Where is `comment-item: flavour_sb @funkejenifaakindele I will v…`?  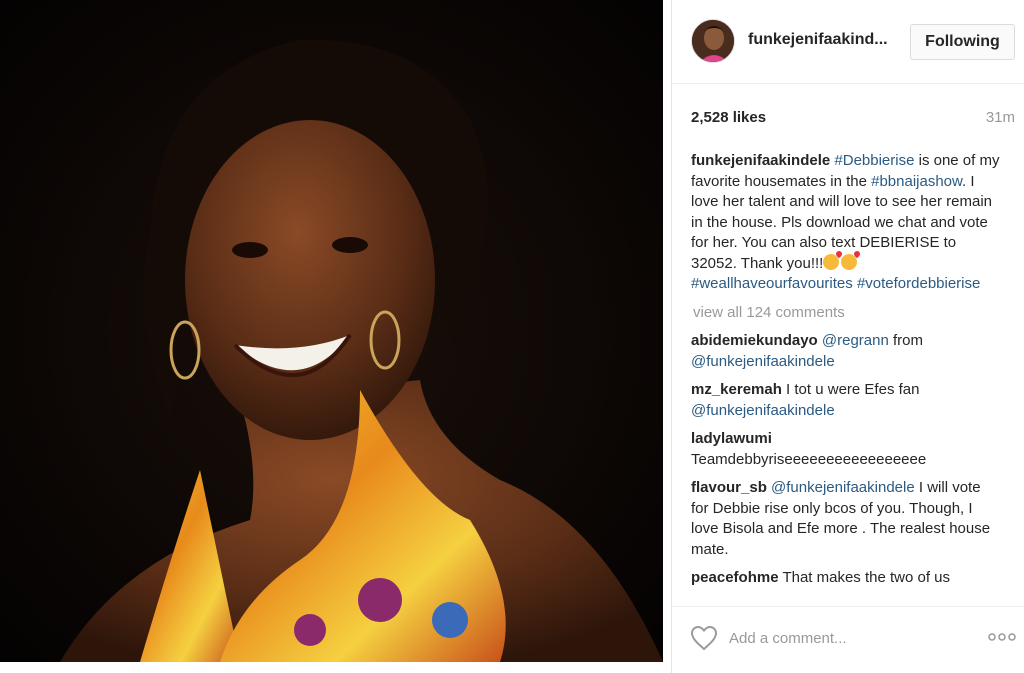 comment-item: flavour_sb @funkejenifaakindele I will v… is located at coordinates (846, 519).